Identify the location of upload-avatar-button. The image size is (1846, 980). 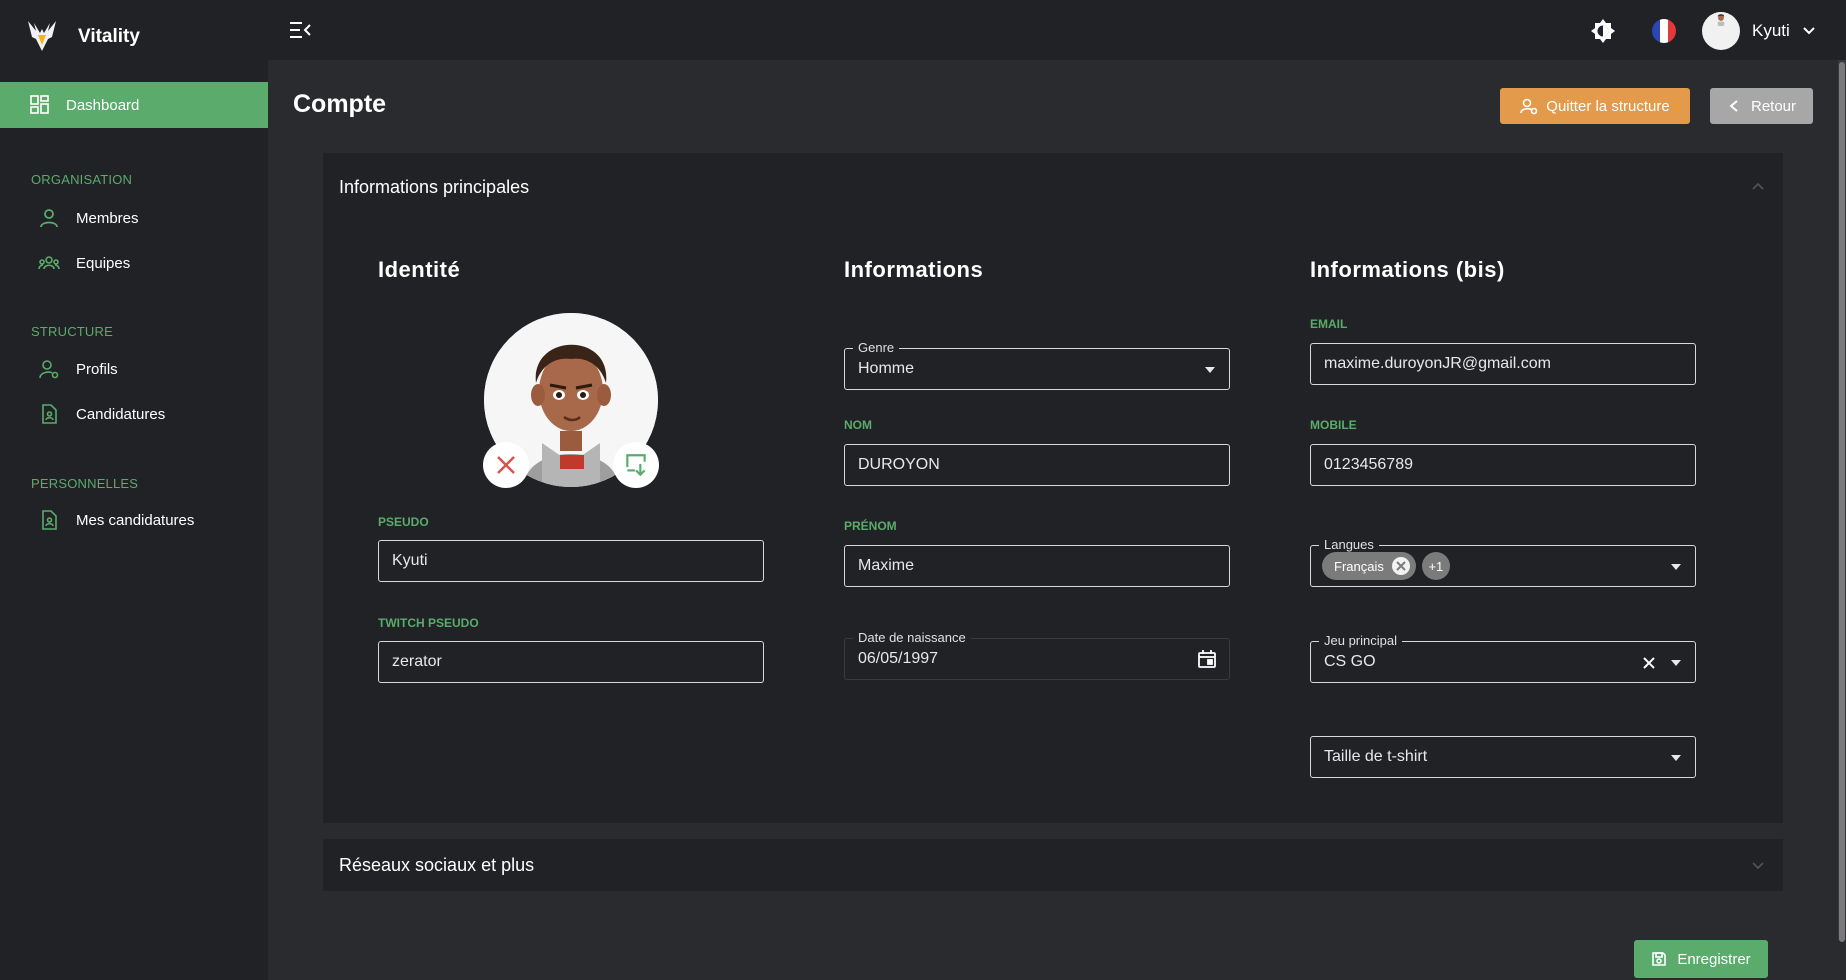
(636, 465).